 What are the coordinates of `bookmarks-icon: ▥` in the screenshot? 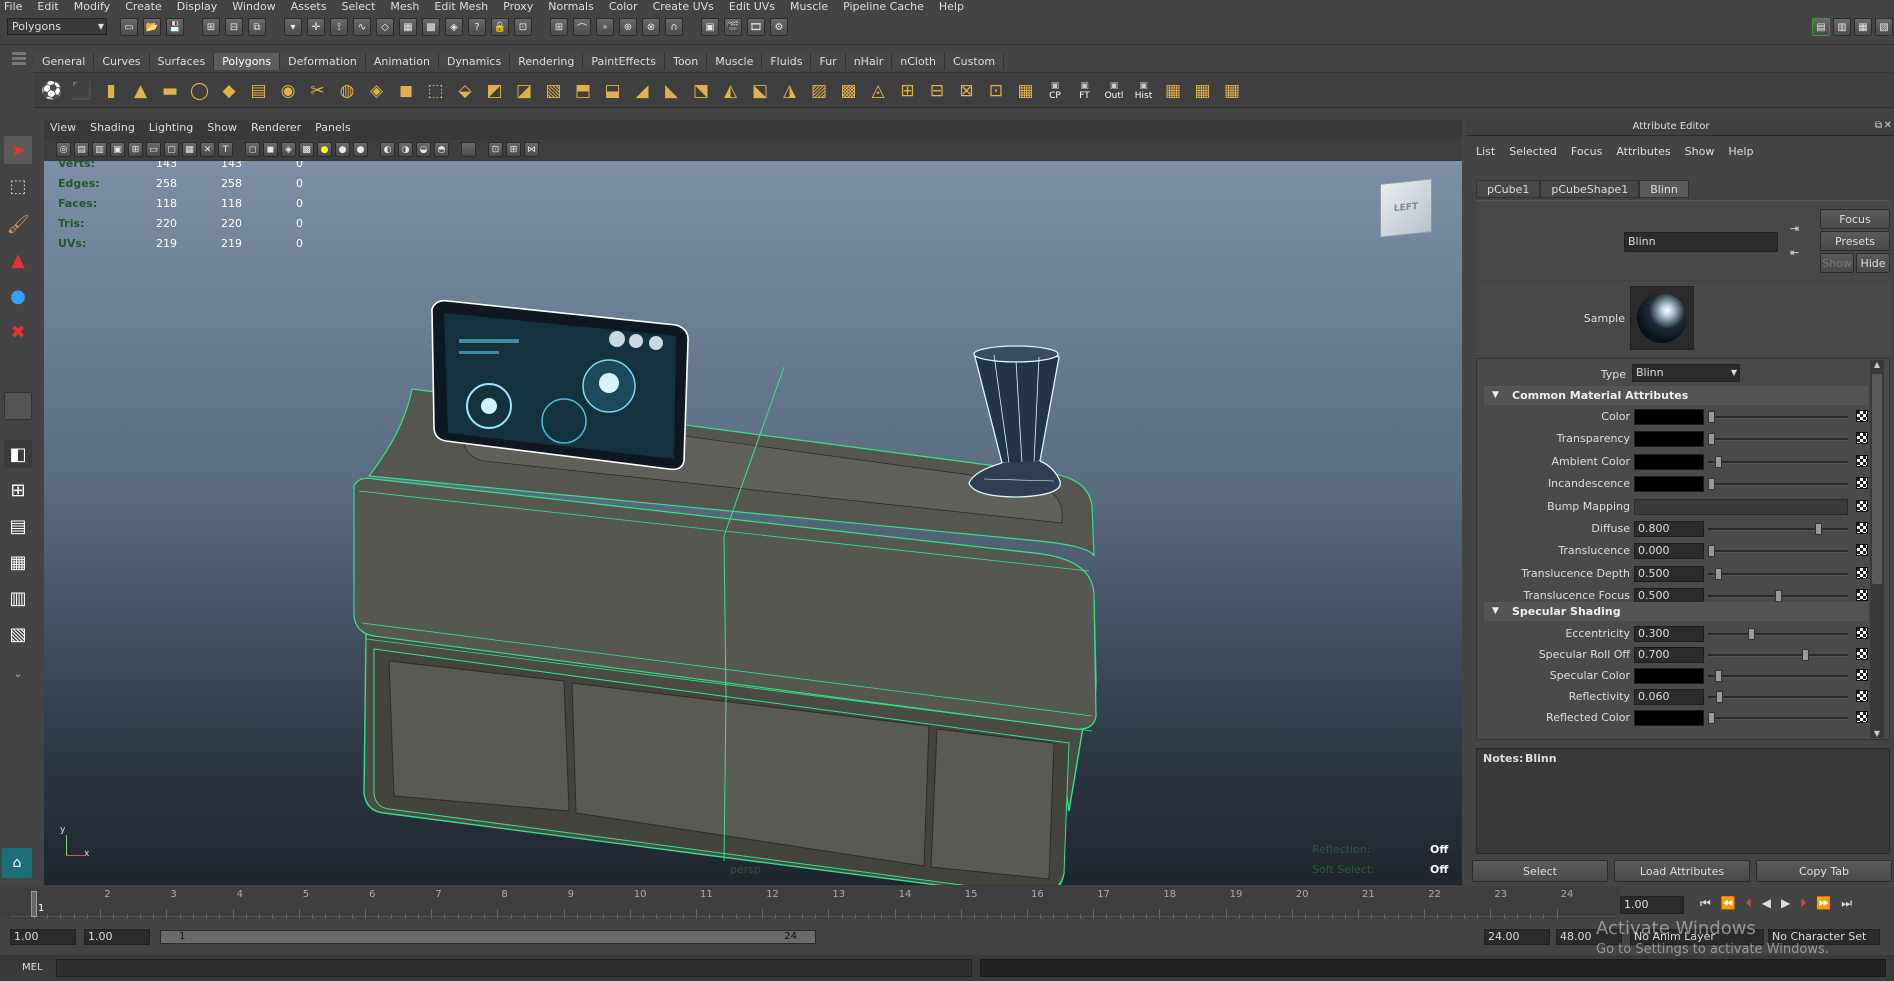 It's located at (99, 149).